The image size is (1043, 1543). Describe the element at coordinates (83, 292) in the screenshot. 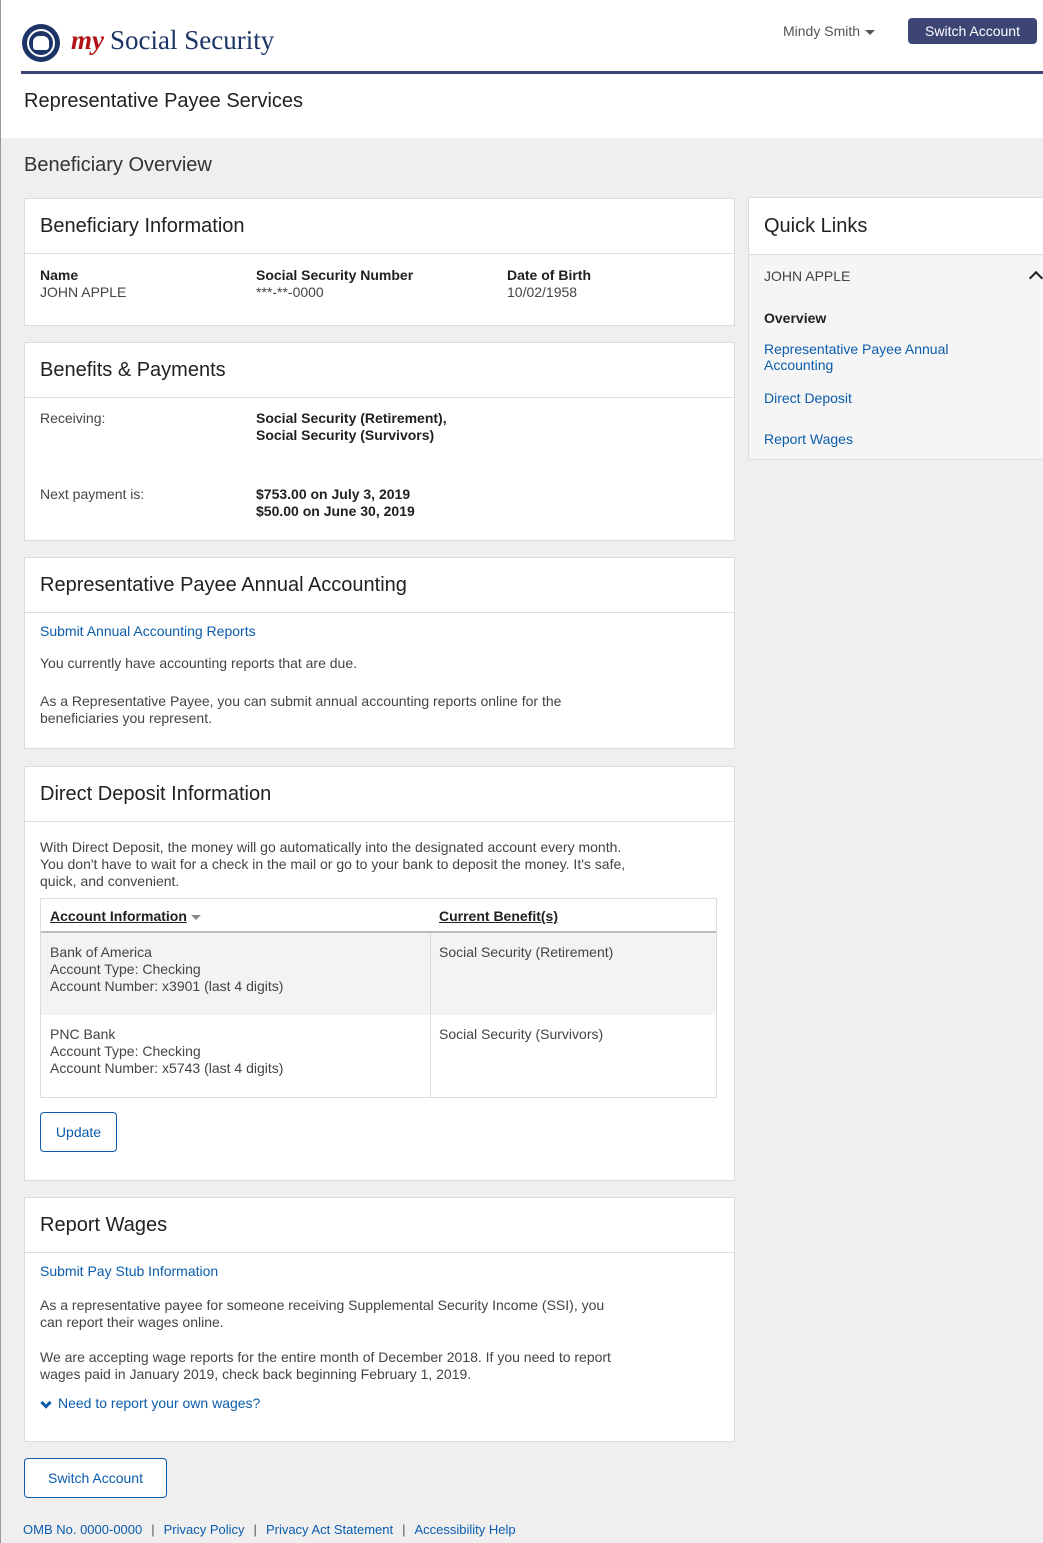

I see `name-value: JOHN APPLE` at that location.